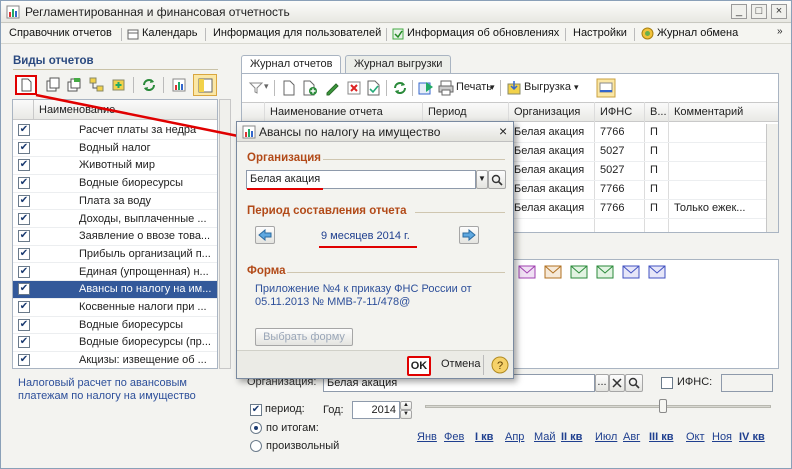 The width and height of the screenshot is (792, 469). What do you see at coordinates (266, 271) in the screenshot?
I see `form-section-label: Форма` at bounding box center [266, 271].